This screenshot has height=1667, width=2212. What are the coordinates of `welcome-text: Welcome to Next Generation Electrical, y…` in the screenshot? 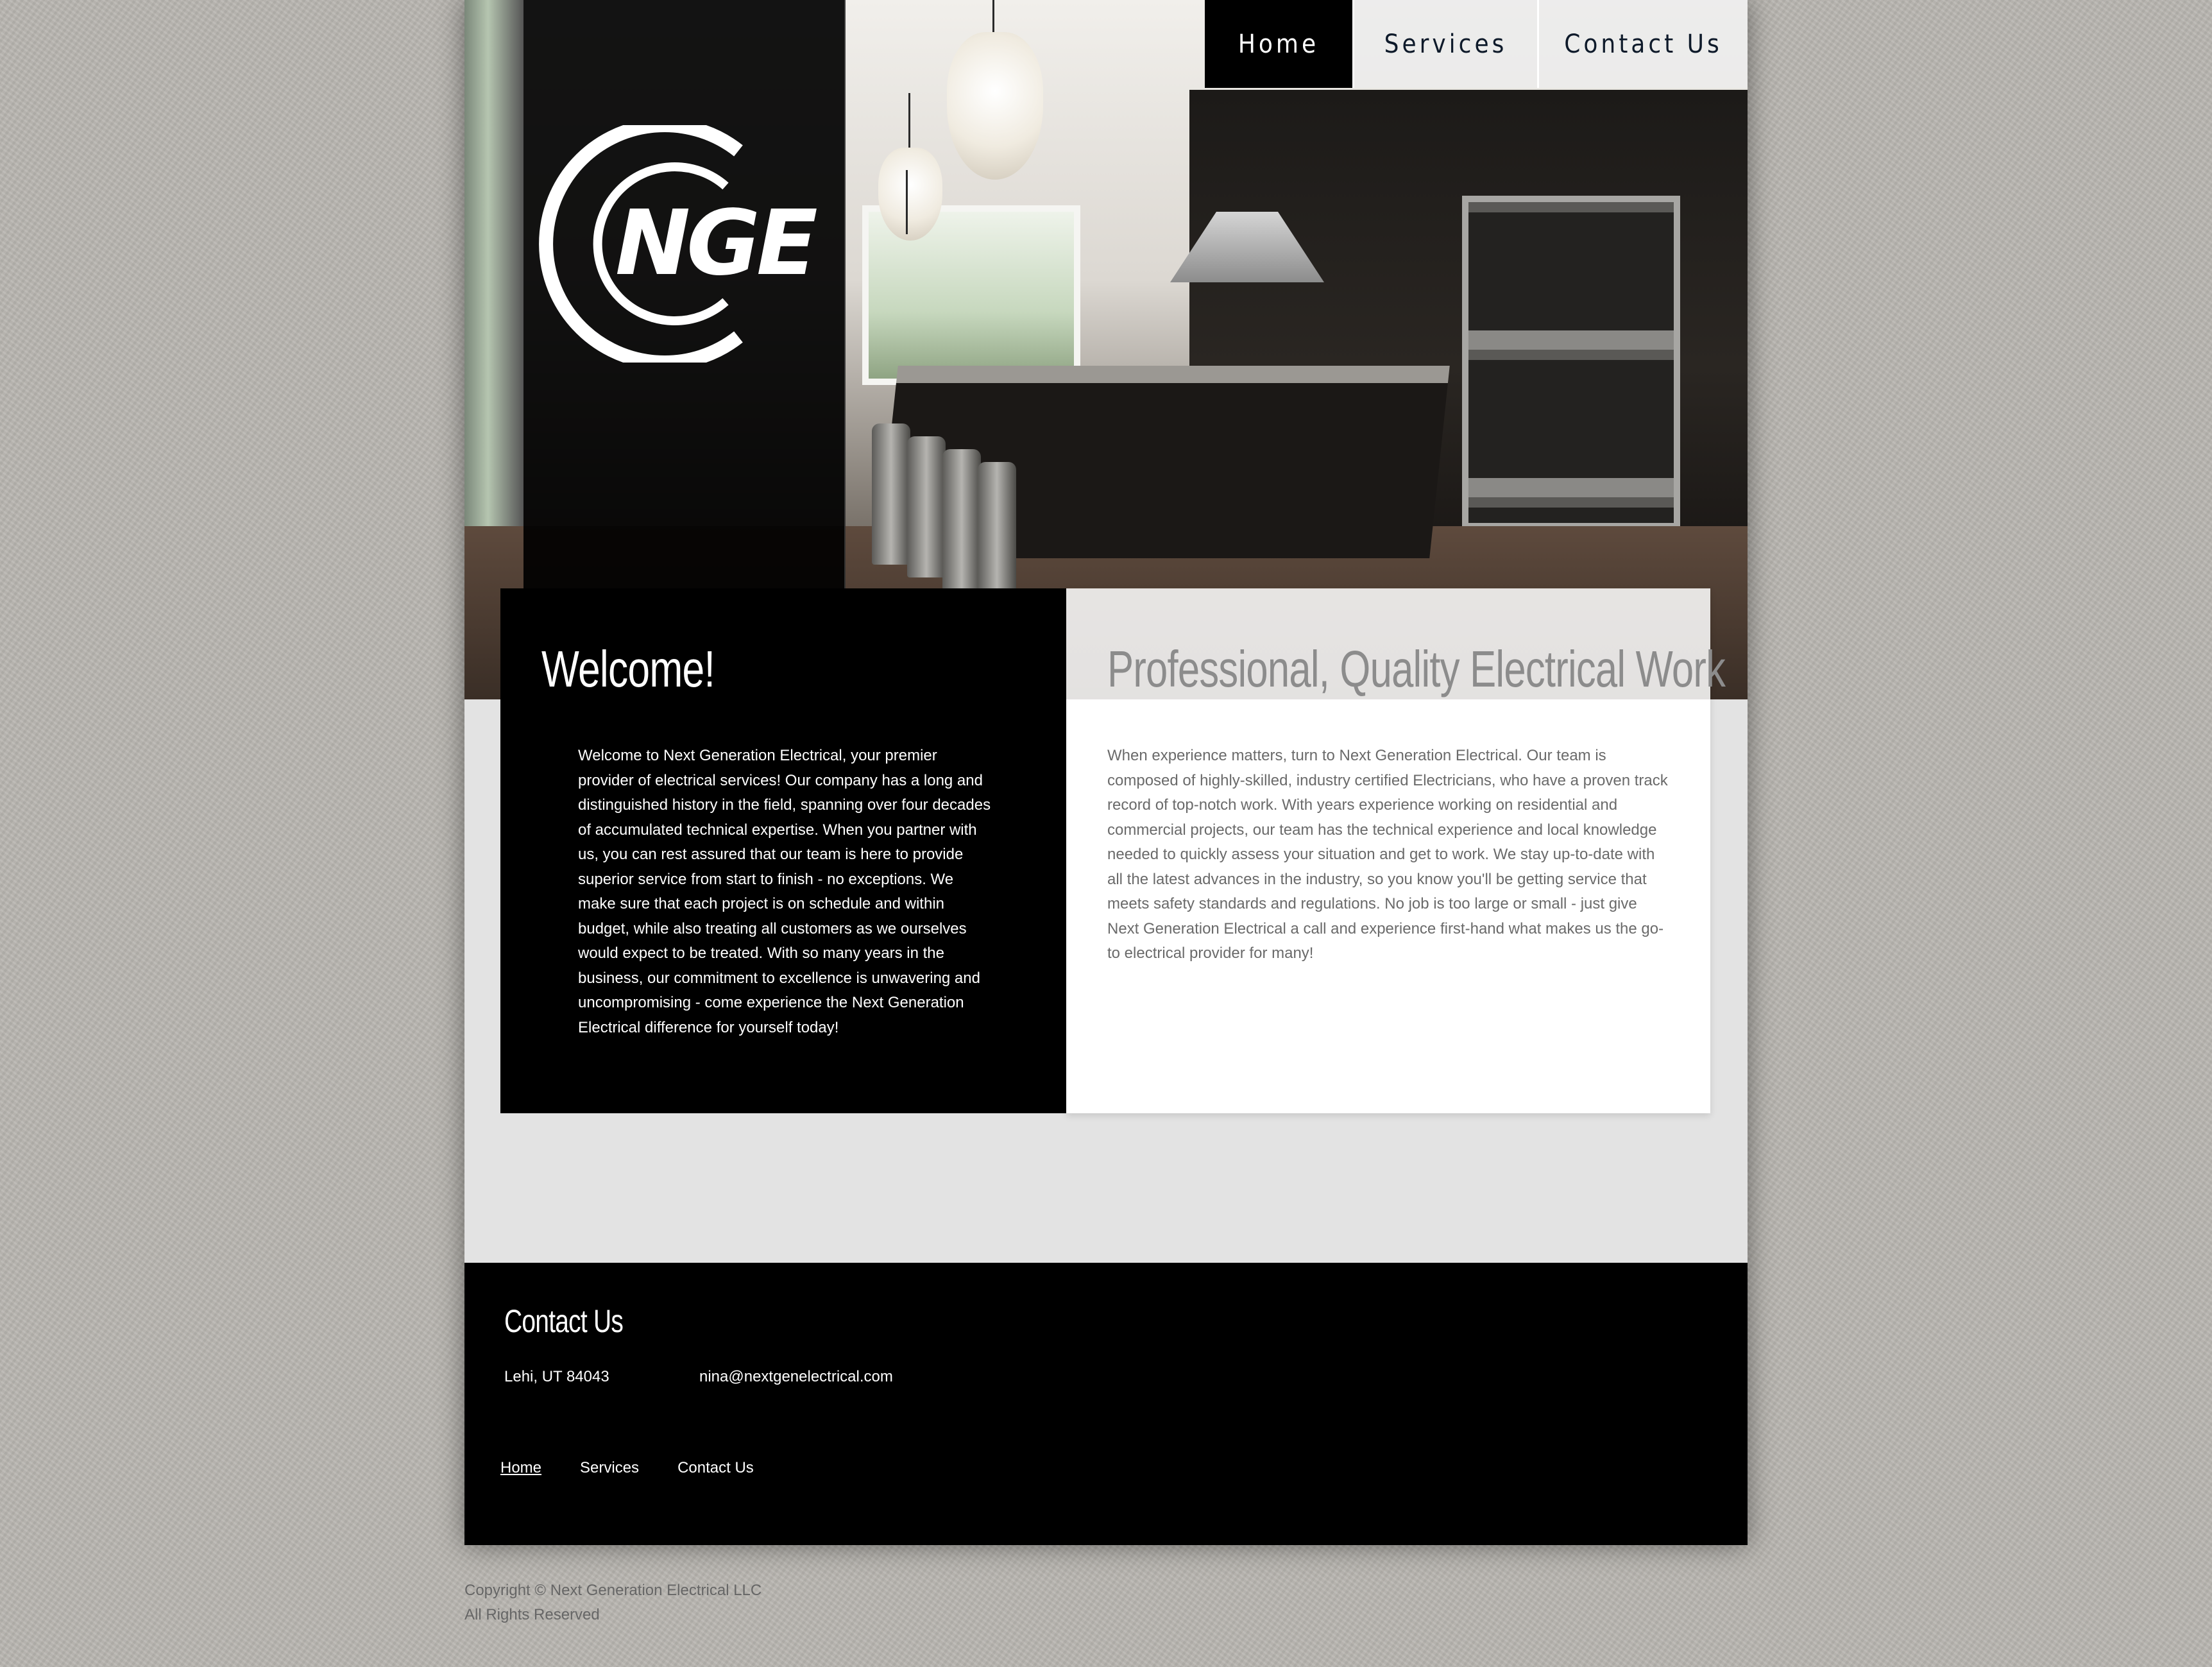 It's located at (784, 891).